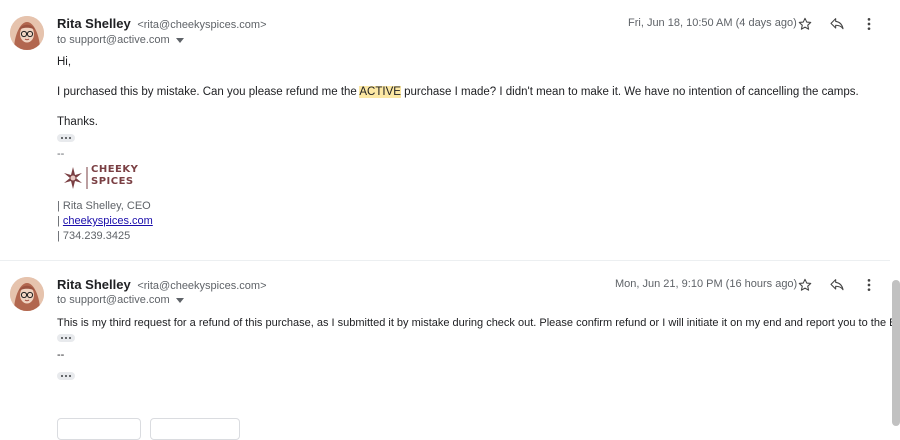 The image size is (900, 440). Describe the element at coordinates (195, 429) in the screenshot. I see `forward-button` at that location.